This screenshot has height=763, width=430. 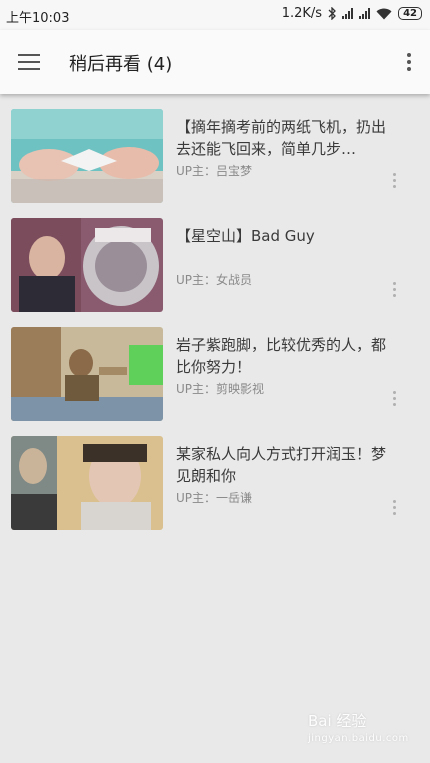 What do you see at coordinates (358, 738) in the screenshot?
I see `watermark-sub: jingyan.baidu.com` at bounding box center [358, 738].